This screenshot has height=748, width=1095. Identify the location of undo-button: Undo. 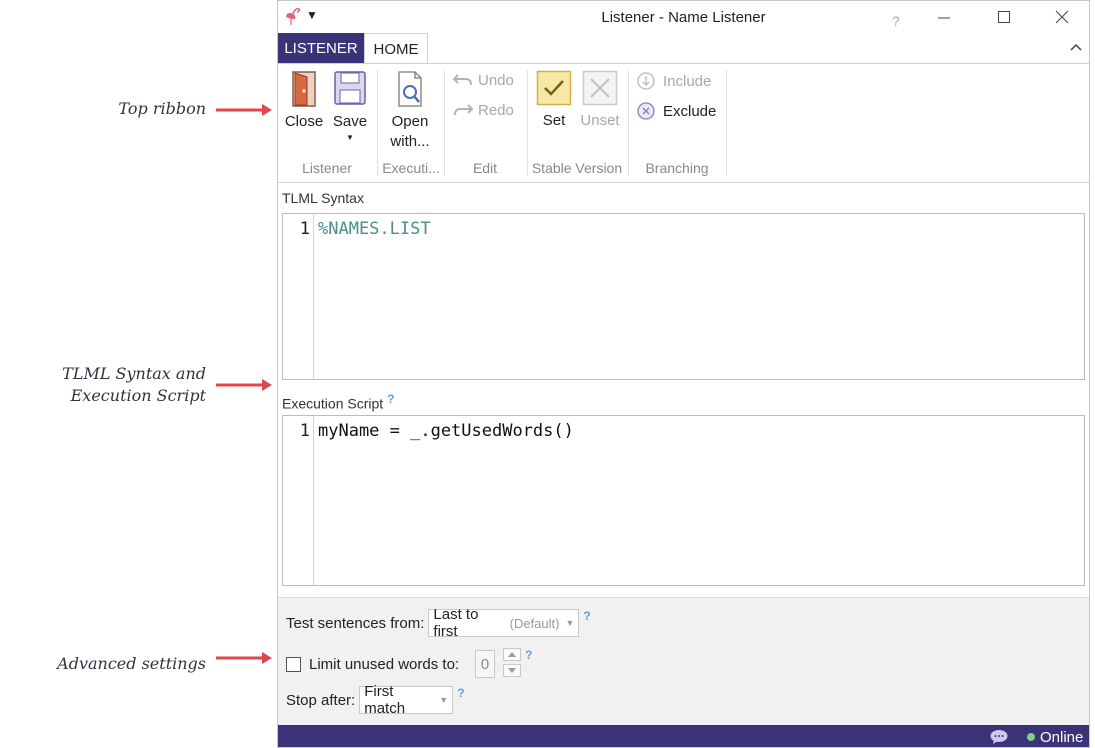
(483, 80).